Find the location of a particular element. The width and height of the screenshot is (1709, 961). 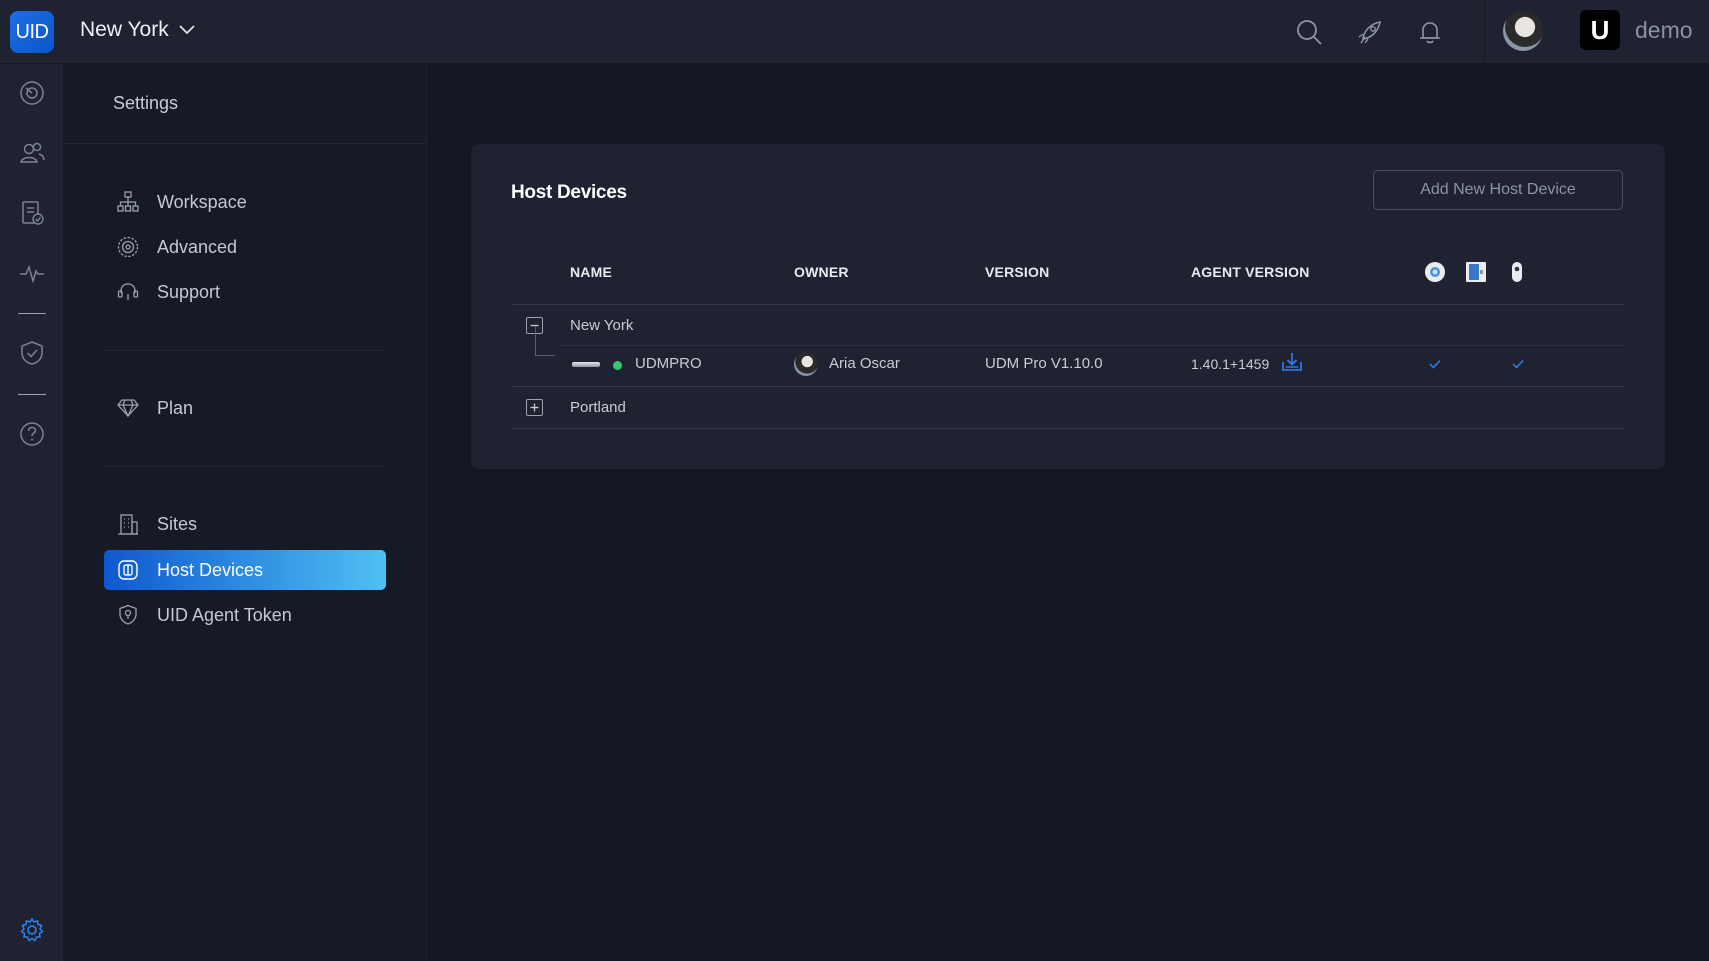

settings-header-divider is located at coordinates (245, 143).